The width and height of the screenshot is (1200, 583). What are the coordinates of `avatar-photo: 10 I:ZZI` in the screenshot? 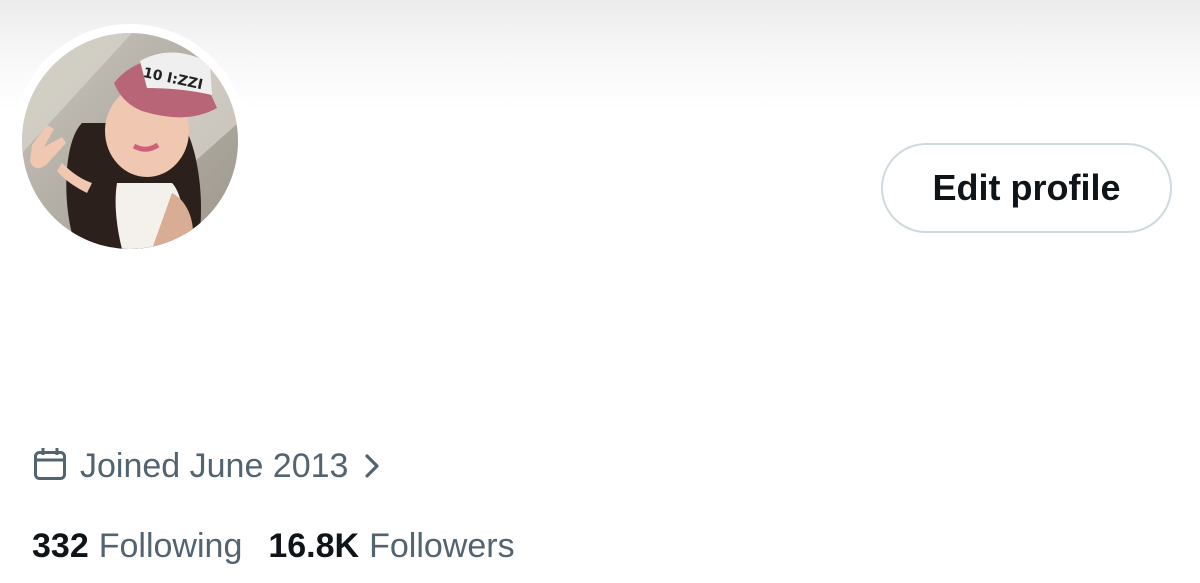 It's located at (130, 141).